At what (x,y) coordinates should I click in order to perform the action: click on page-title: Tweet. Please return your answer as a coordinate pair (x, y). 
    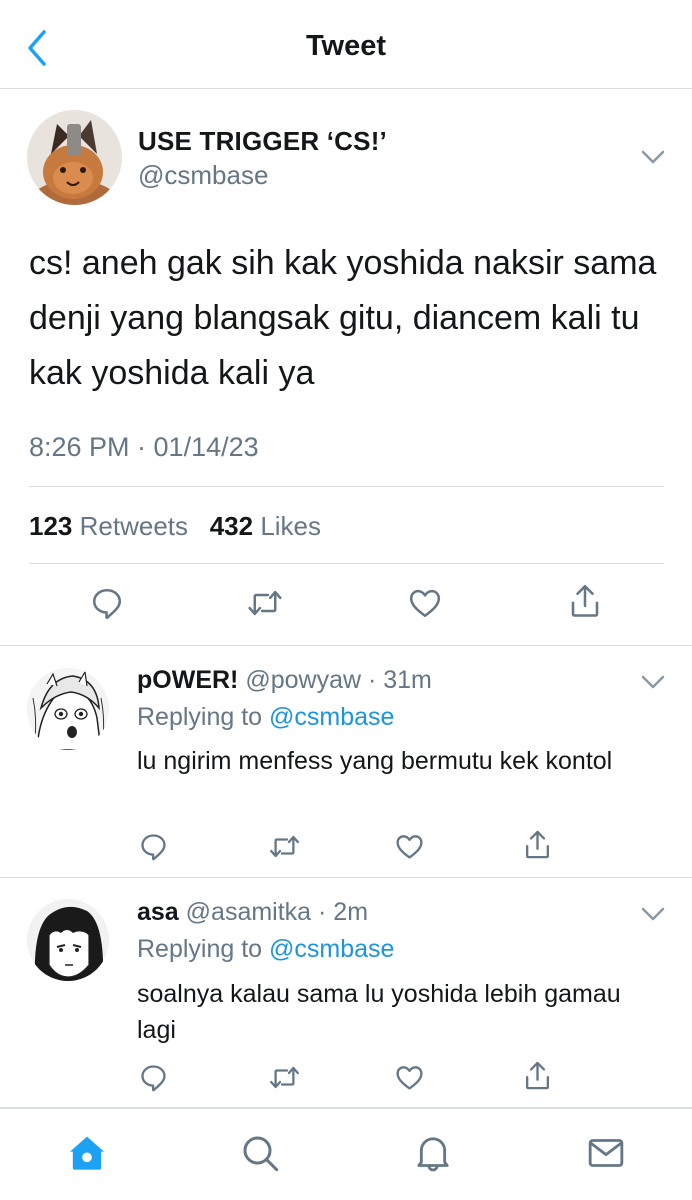
    Looking at the image, I should click on (346, 46).